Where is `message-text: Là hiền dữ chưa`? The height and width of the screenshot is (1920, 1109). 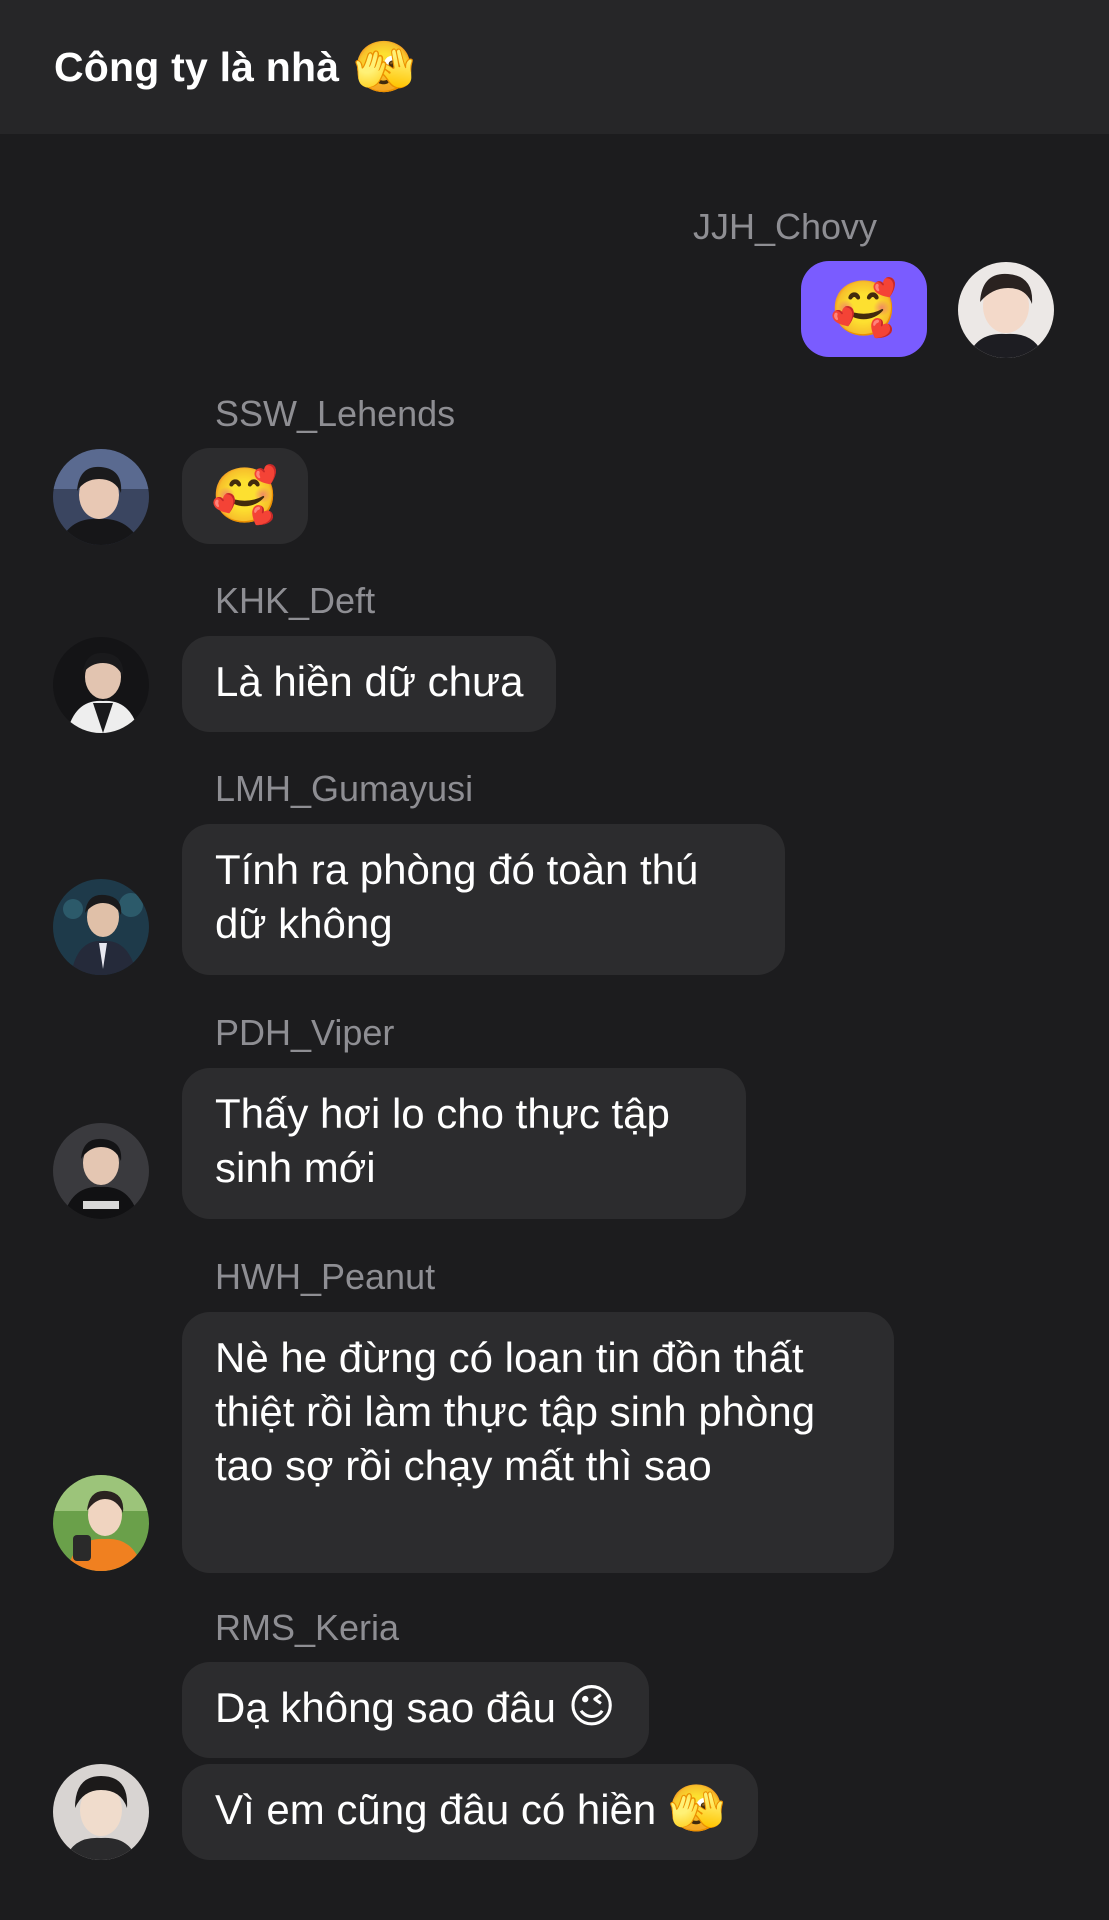 message-text: Là hiền dữ chưa is located at coordinates (369, 681).